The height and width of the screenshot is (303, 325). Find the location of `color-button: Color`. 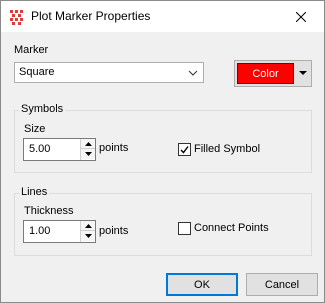

color-button: Color is located at coordinates (265, 73).